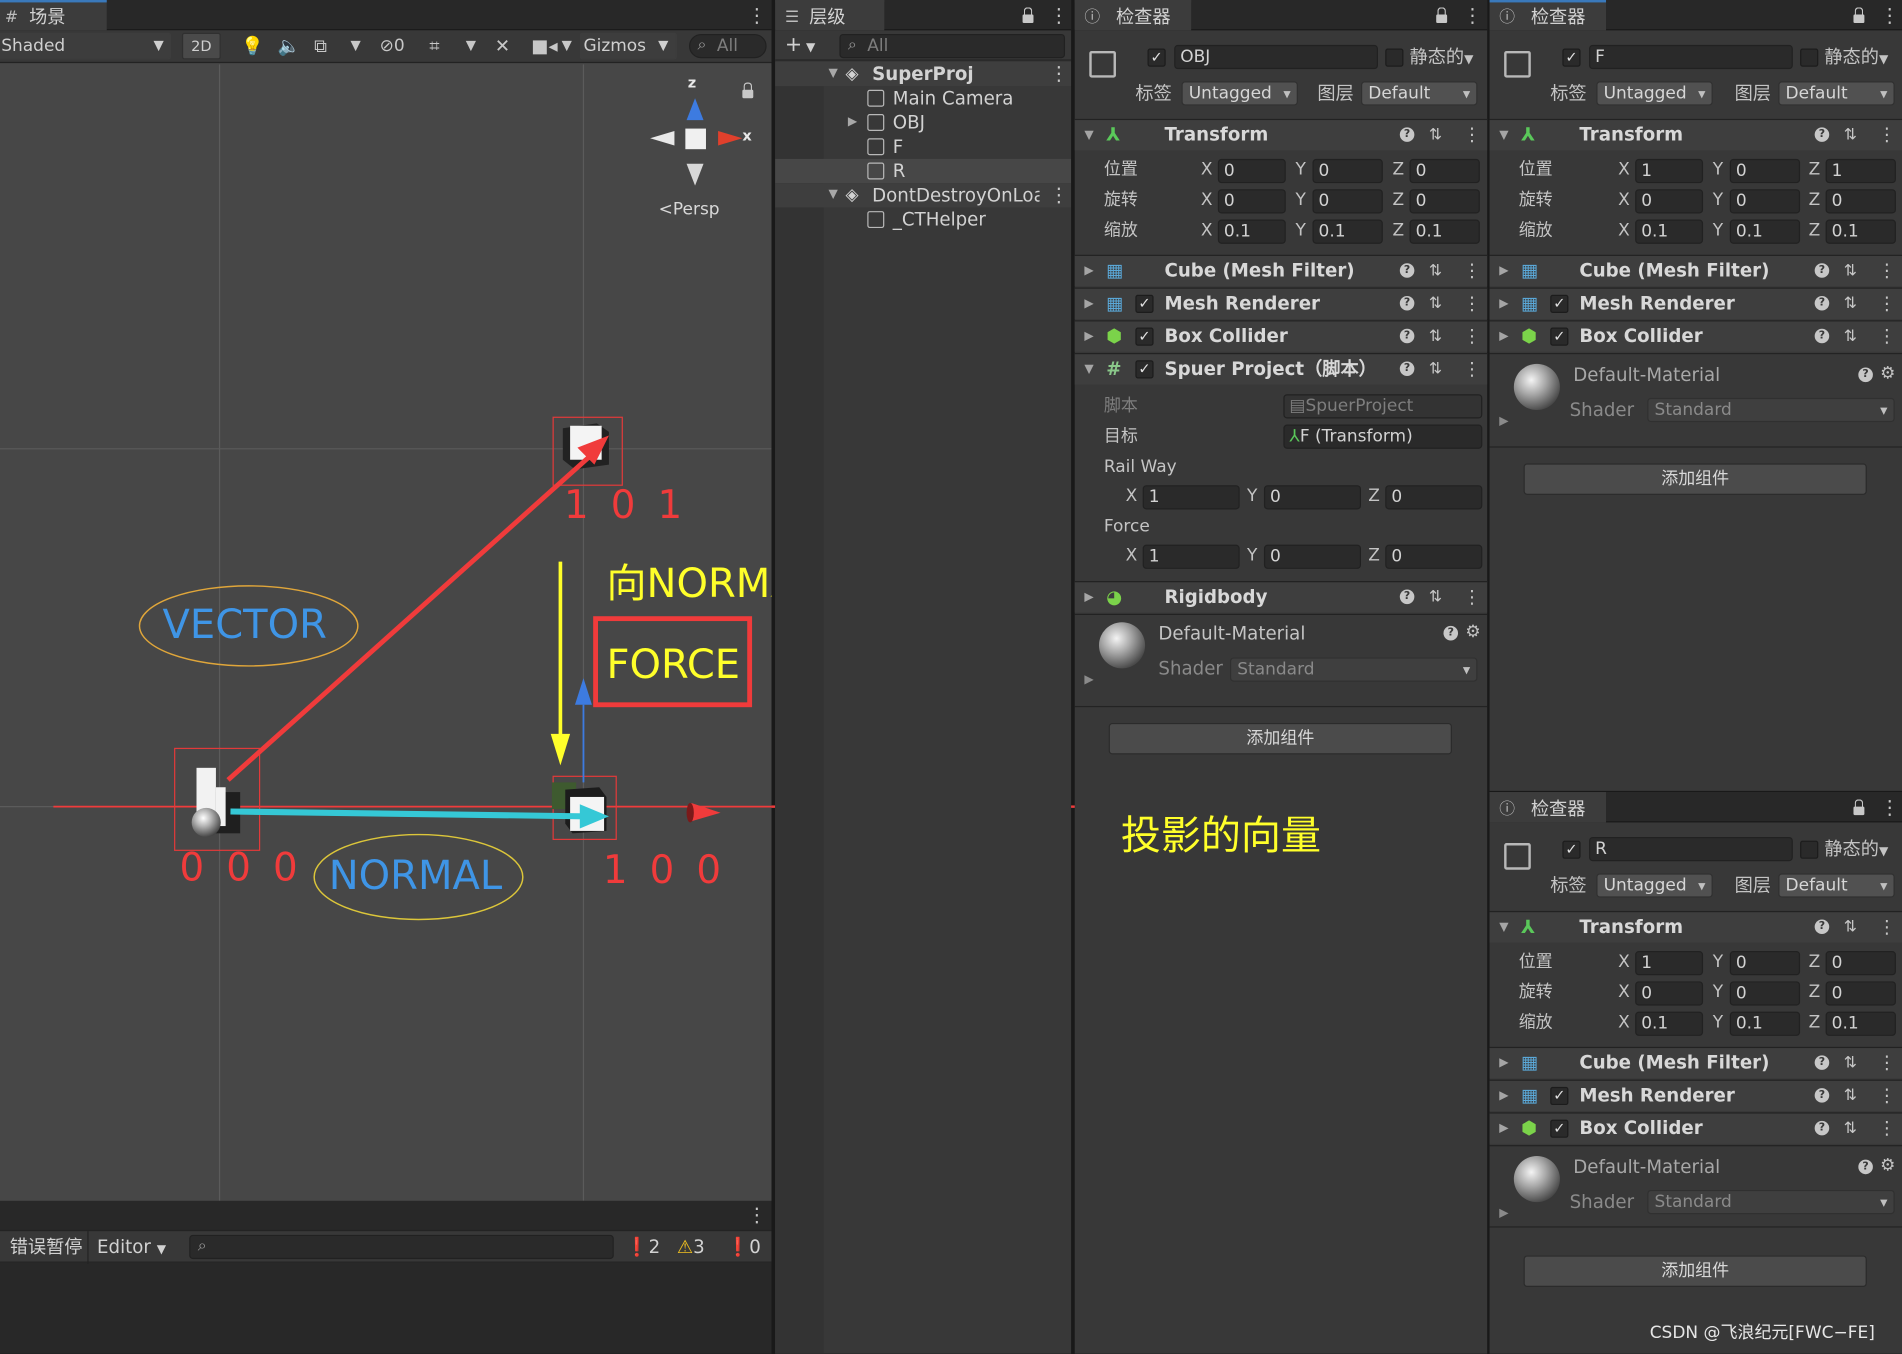  I want to click on settings-gear-icon: ⚙, so click(1887, 374).